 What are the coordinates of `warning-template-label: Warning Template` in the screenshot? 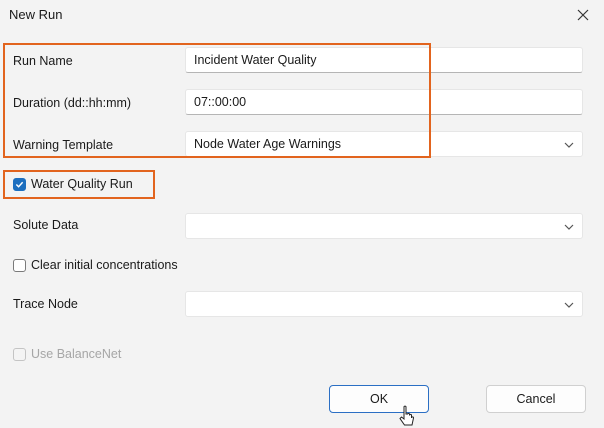 It's located at (63, 145).